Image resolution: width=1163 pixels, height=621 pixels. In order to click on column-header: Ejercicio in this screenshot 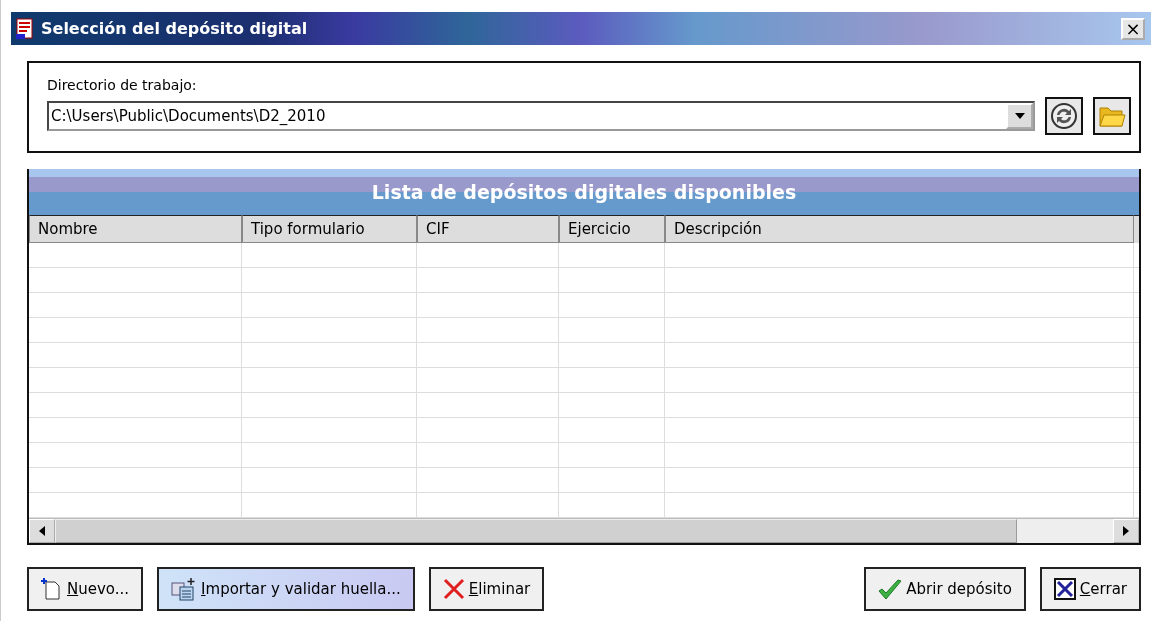, I will do `click(612, 229)`.